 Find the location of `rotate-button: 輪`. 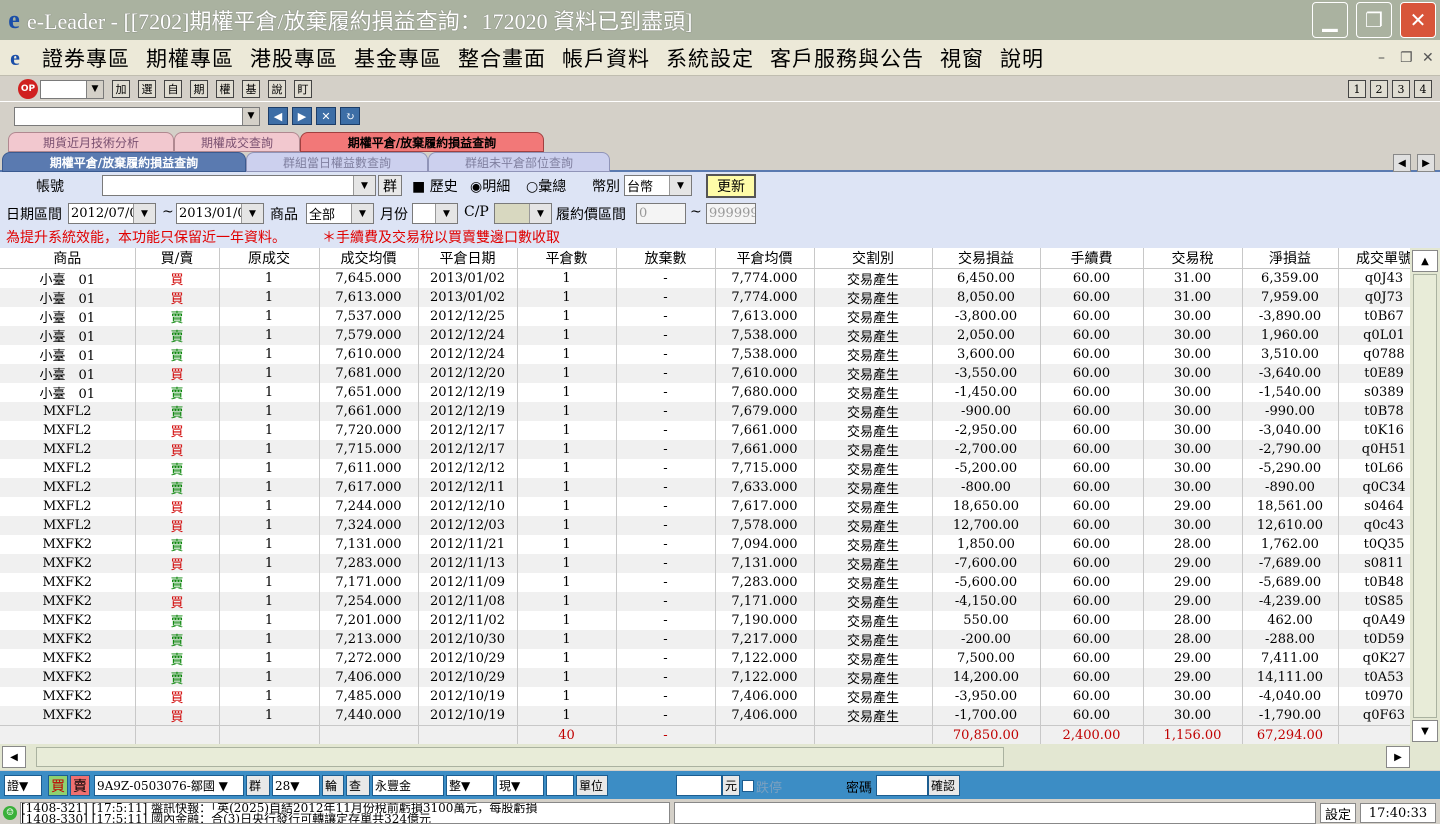

rotate-button: 輪 is located at coordinates (333, 785).